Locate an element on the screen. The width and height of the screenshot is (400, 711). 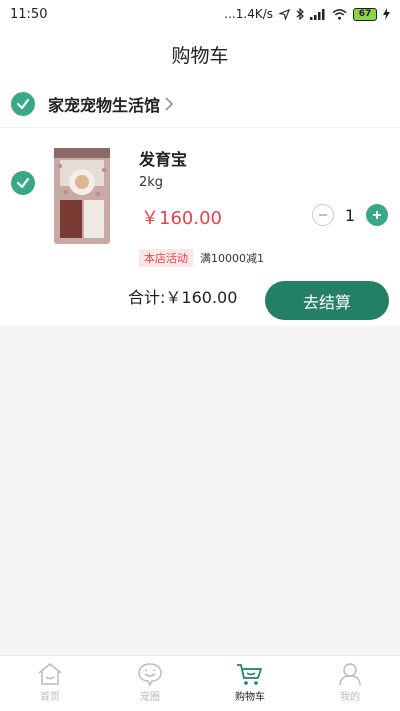
tab-profile: 我的 is located at coordinates (350, 683).